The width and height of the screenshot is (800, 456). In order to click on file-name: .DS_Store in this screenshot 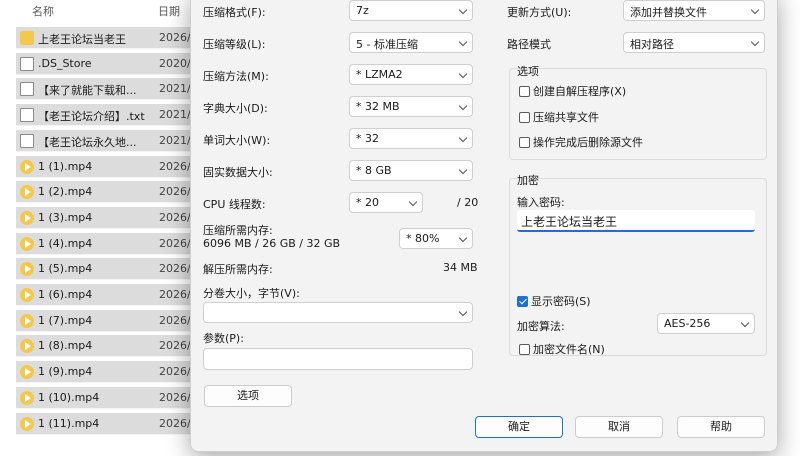, I will do `click(65, 63)`.